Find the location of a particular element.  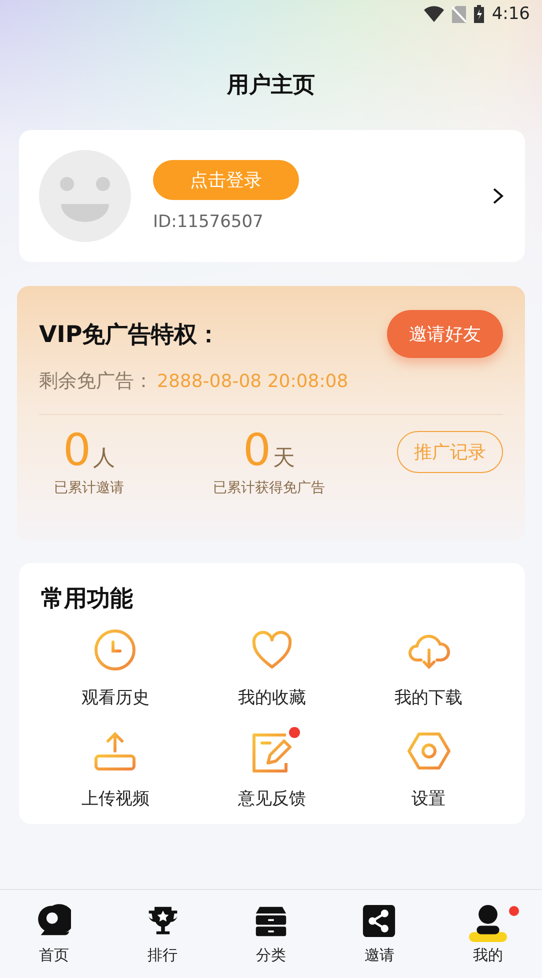

tab: 邀请 is located at coordinates (379, 934).